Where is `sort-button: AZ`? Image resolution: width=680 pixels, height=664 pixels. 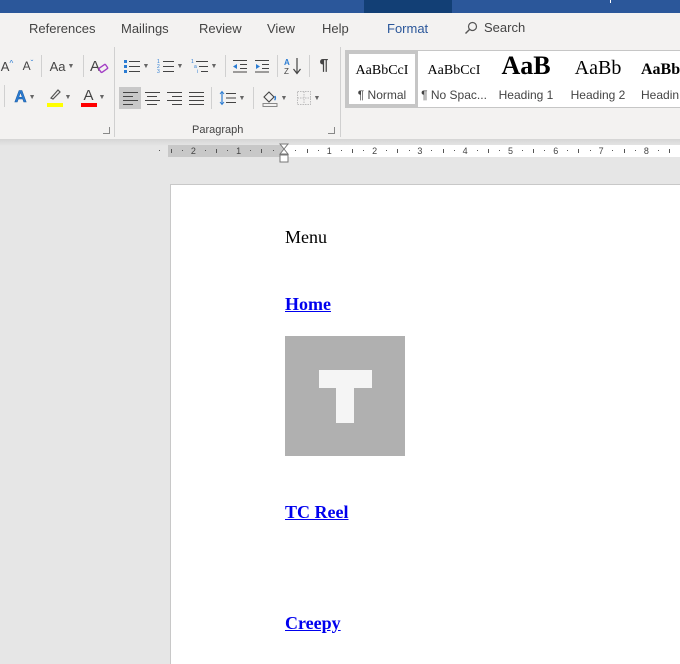 sort-button: AZ is located at coordinates (293, 66).